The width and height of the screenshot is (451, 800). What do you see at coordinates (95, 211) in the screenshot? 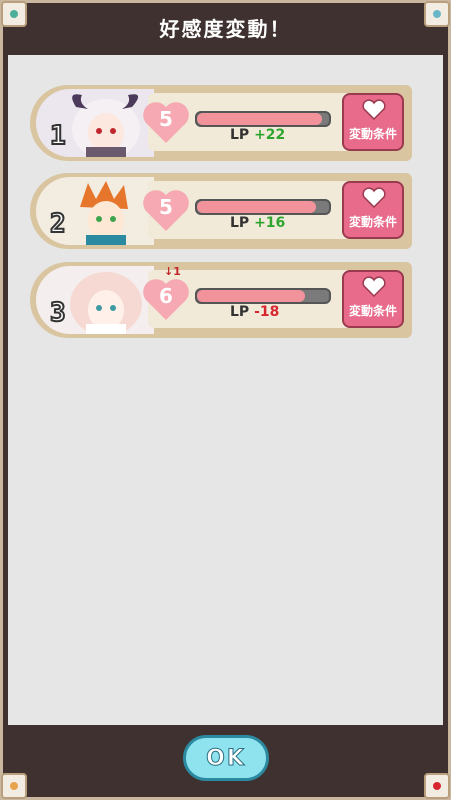
I see `character-portrait-2: 2` at bounding box center [95, 211].